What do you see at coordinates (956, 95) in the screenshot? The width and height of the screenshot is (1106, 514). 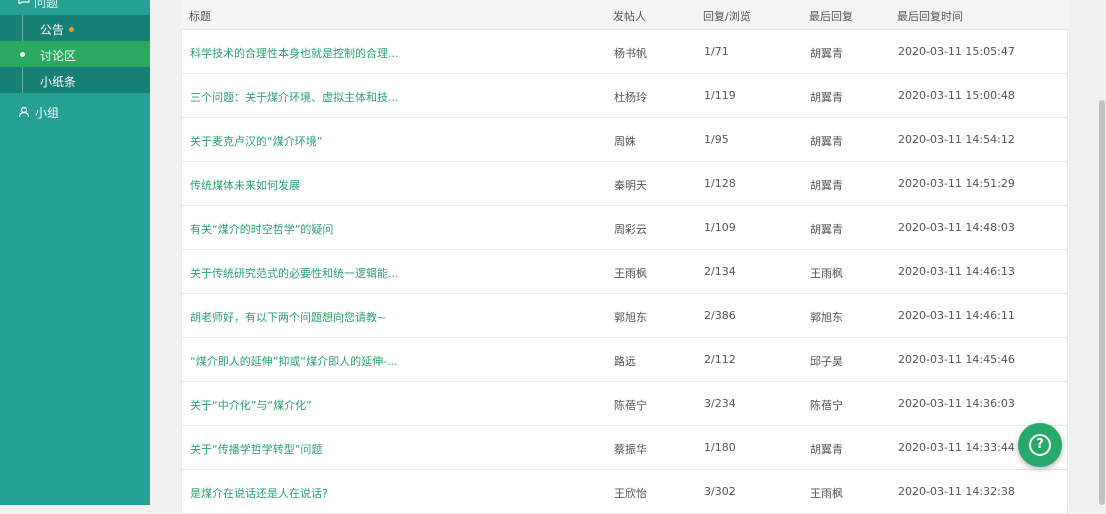 I see `last-reply-time: 2020-03-11 15:00:48` at bounding box center [956, 95].